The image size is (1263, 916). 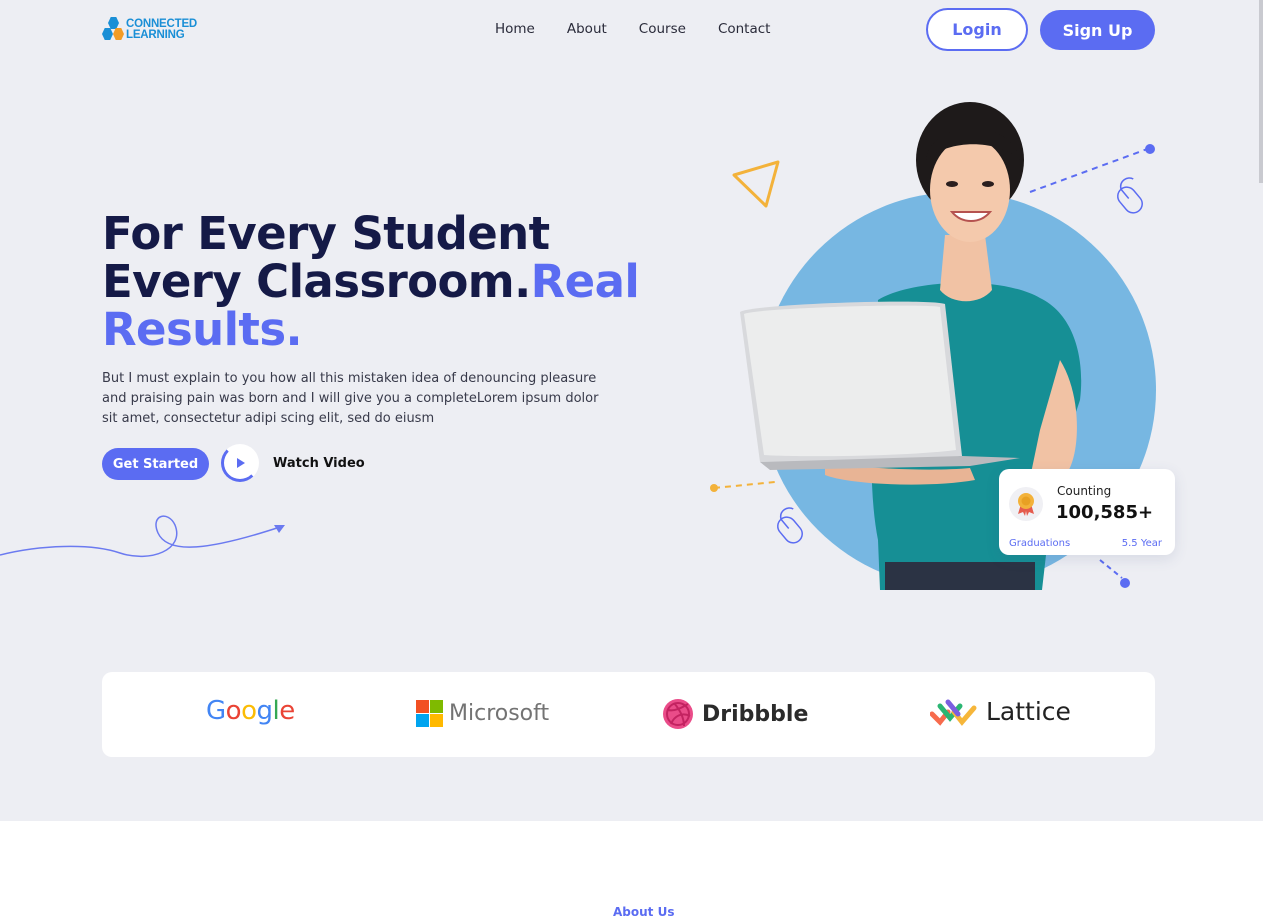 I want to click on microsoft-wordmark: Microsoft, so click(x=499, y=713).